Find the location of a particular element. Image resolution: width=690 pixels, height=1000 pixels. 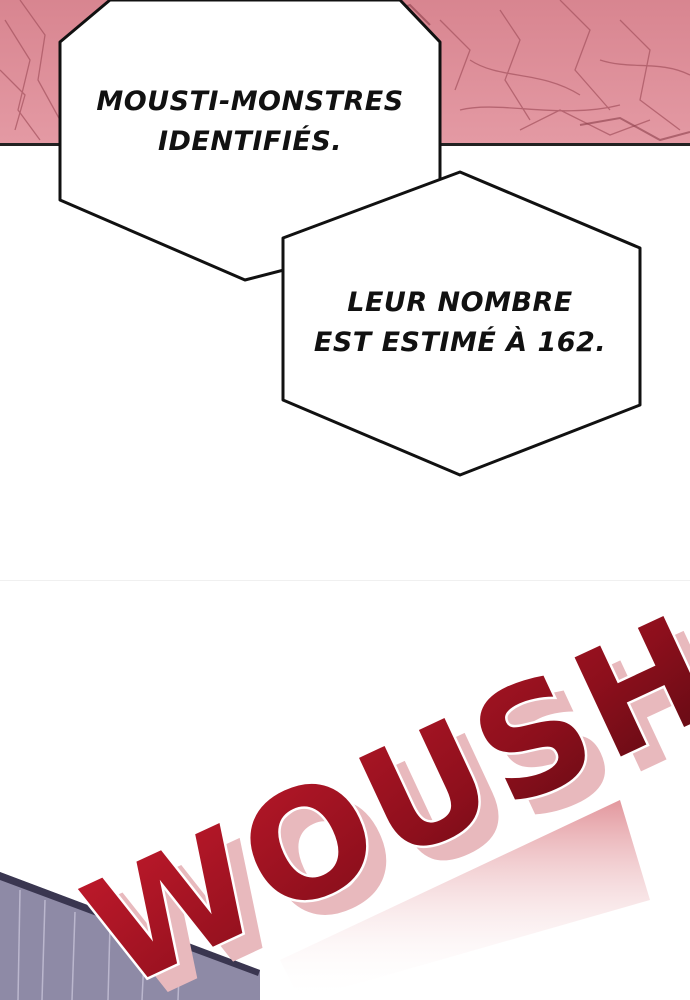

bubble-2-line-2: EST ESTIMÉ À 162. is located at coordinates (460, 342).